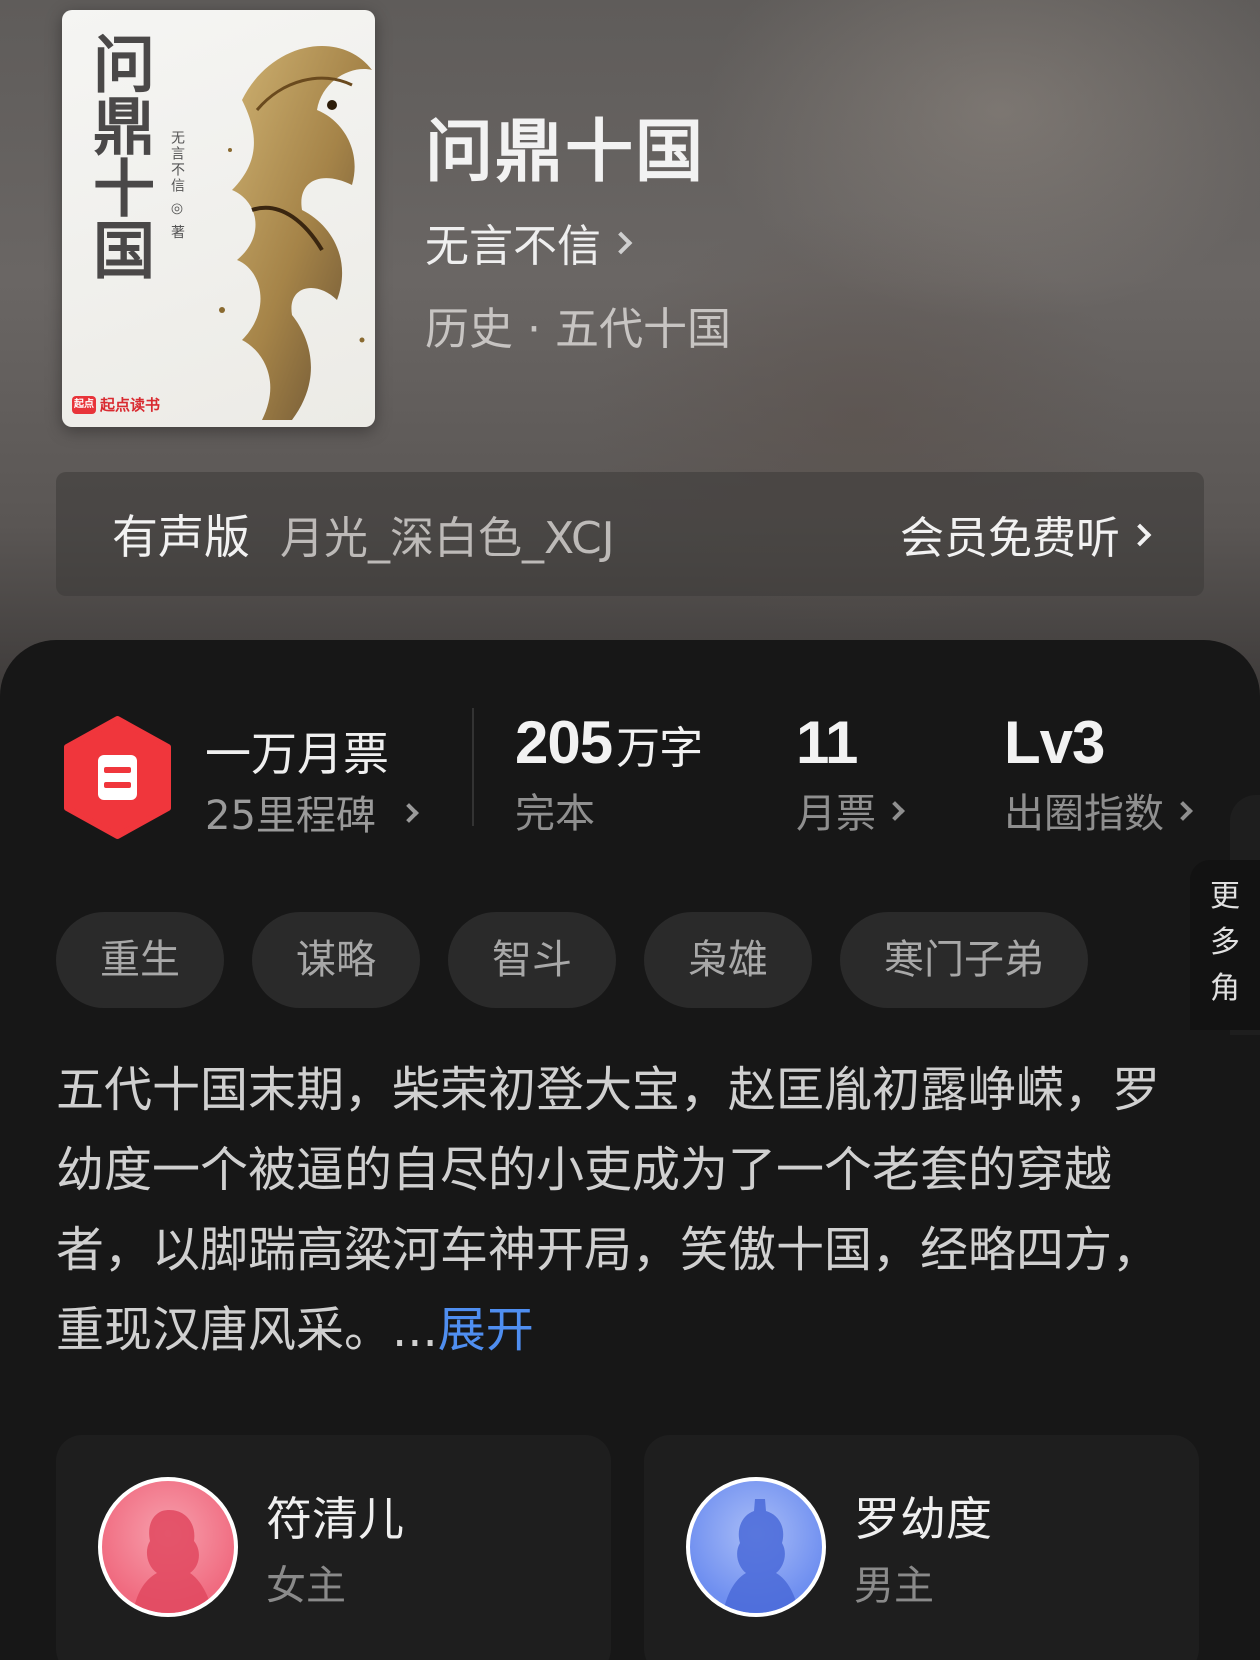 The width and height of the screenshot is (1260, 1660). I want to click on cover-title: 问鼎十国, so click(118, 156).